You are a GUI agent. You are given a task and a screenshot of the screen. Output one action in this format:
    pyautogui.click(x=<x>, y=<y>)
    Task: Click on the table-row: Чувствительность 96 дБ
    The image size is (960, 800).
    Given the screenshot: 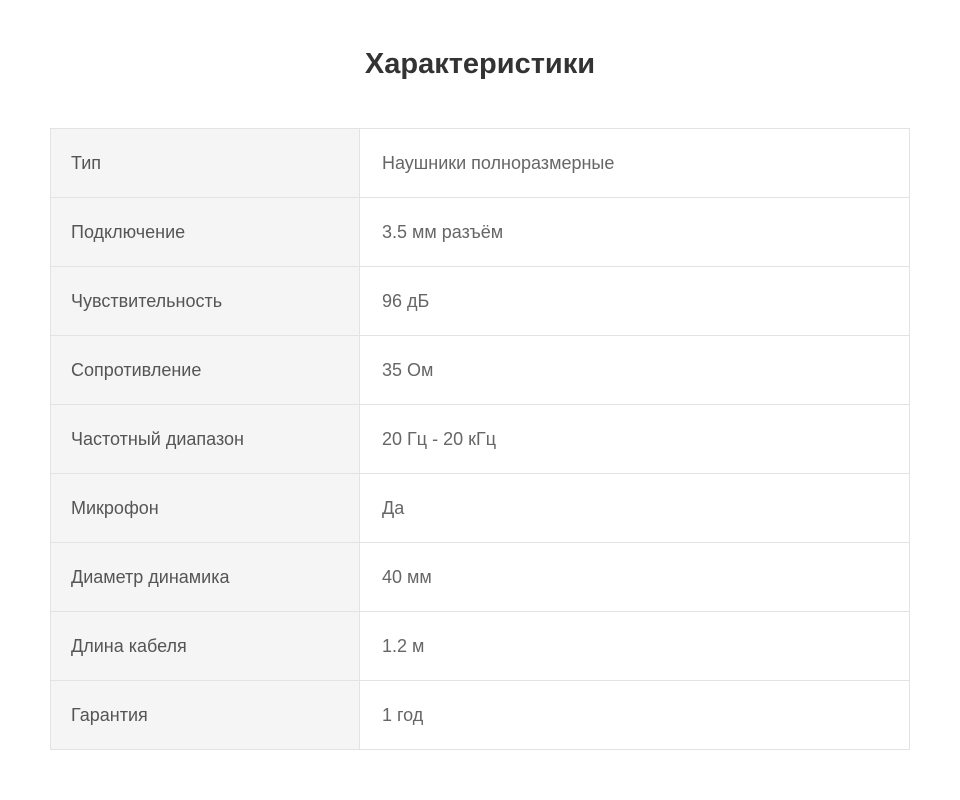 What is the action you would take?
    pyautogui.click(x=480, y=301)
    